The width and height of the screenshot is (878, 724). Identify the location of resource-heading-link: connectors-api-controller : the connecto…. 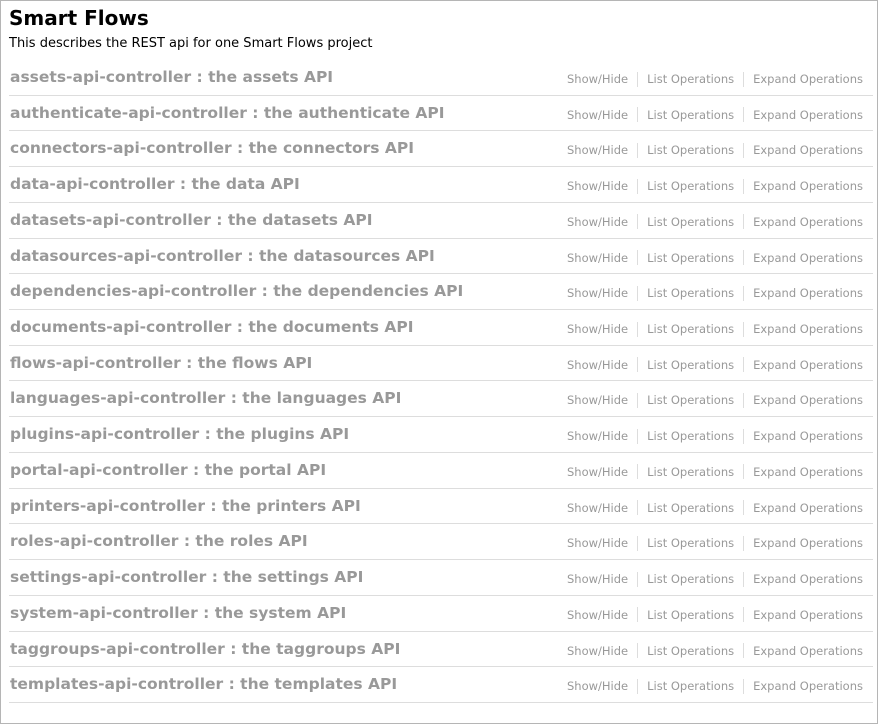
(212, 148).